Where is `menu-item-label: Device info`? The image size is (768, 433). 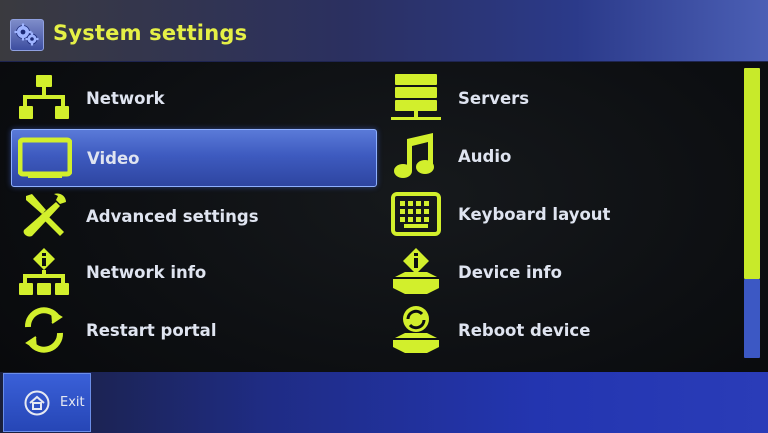 menu-item-label: Device info is located at coordinates (510, 272).